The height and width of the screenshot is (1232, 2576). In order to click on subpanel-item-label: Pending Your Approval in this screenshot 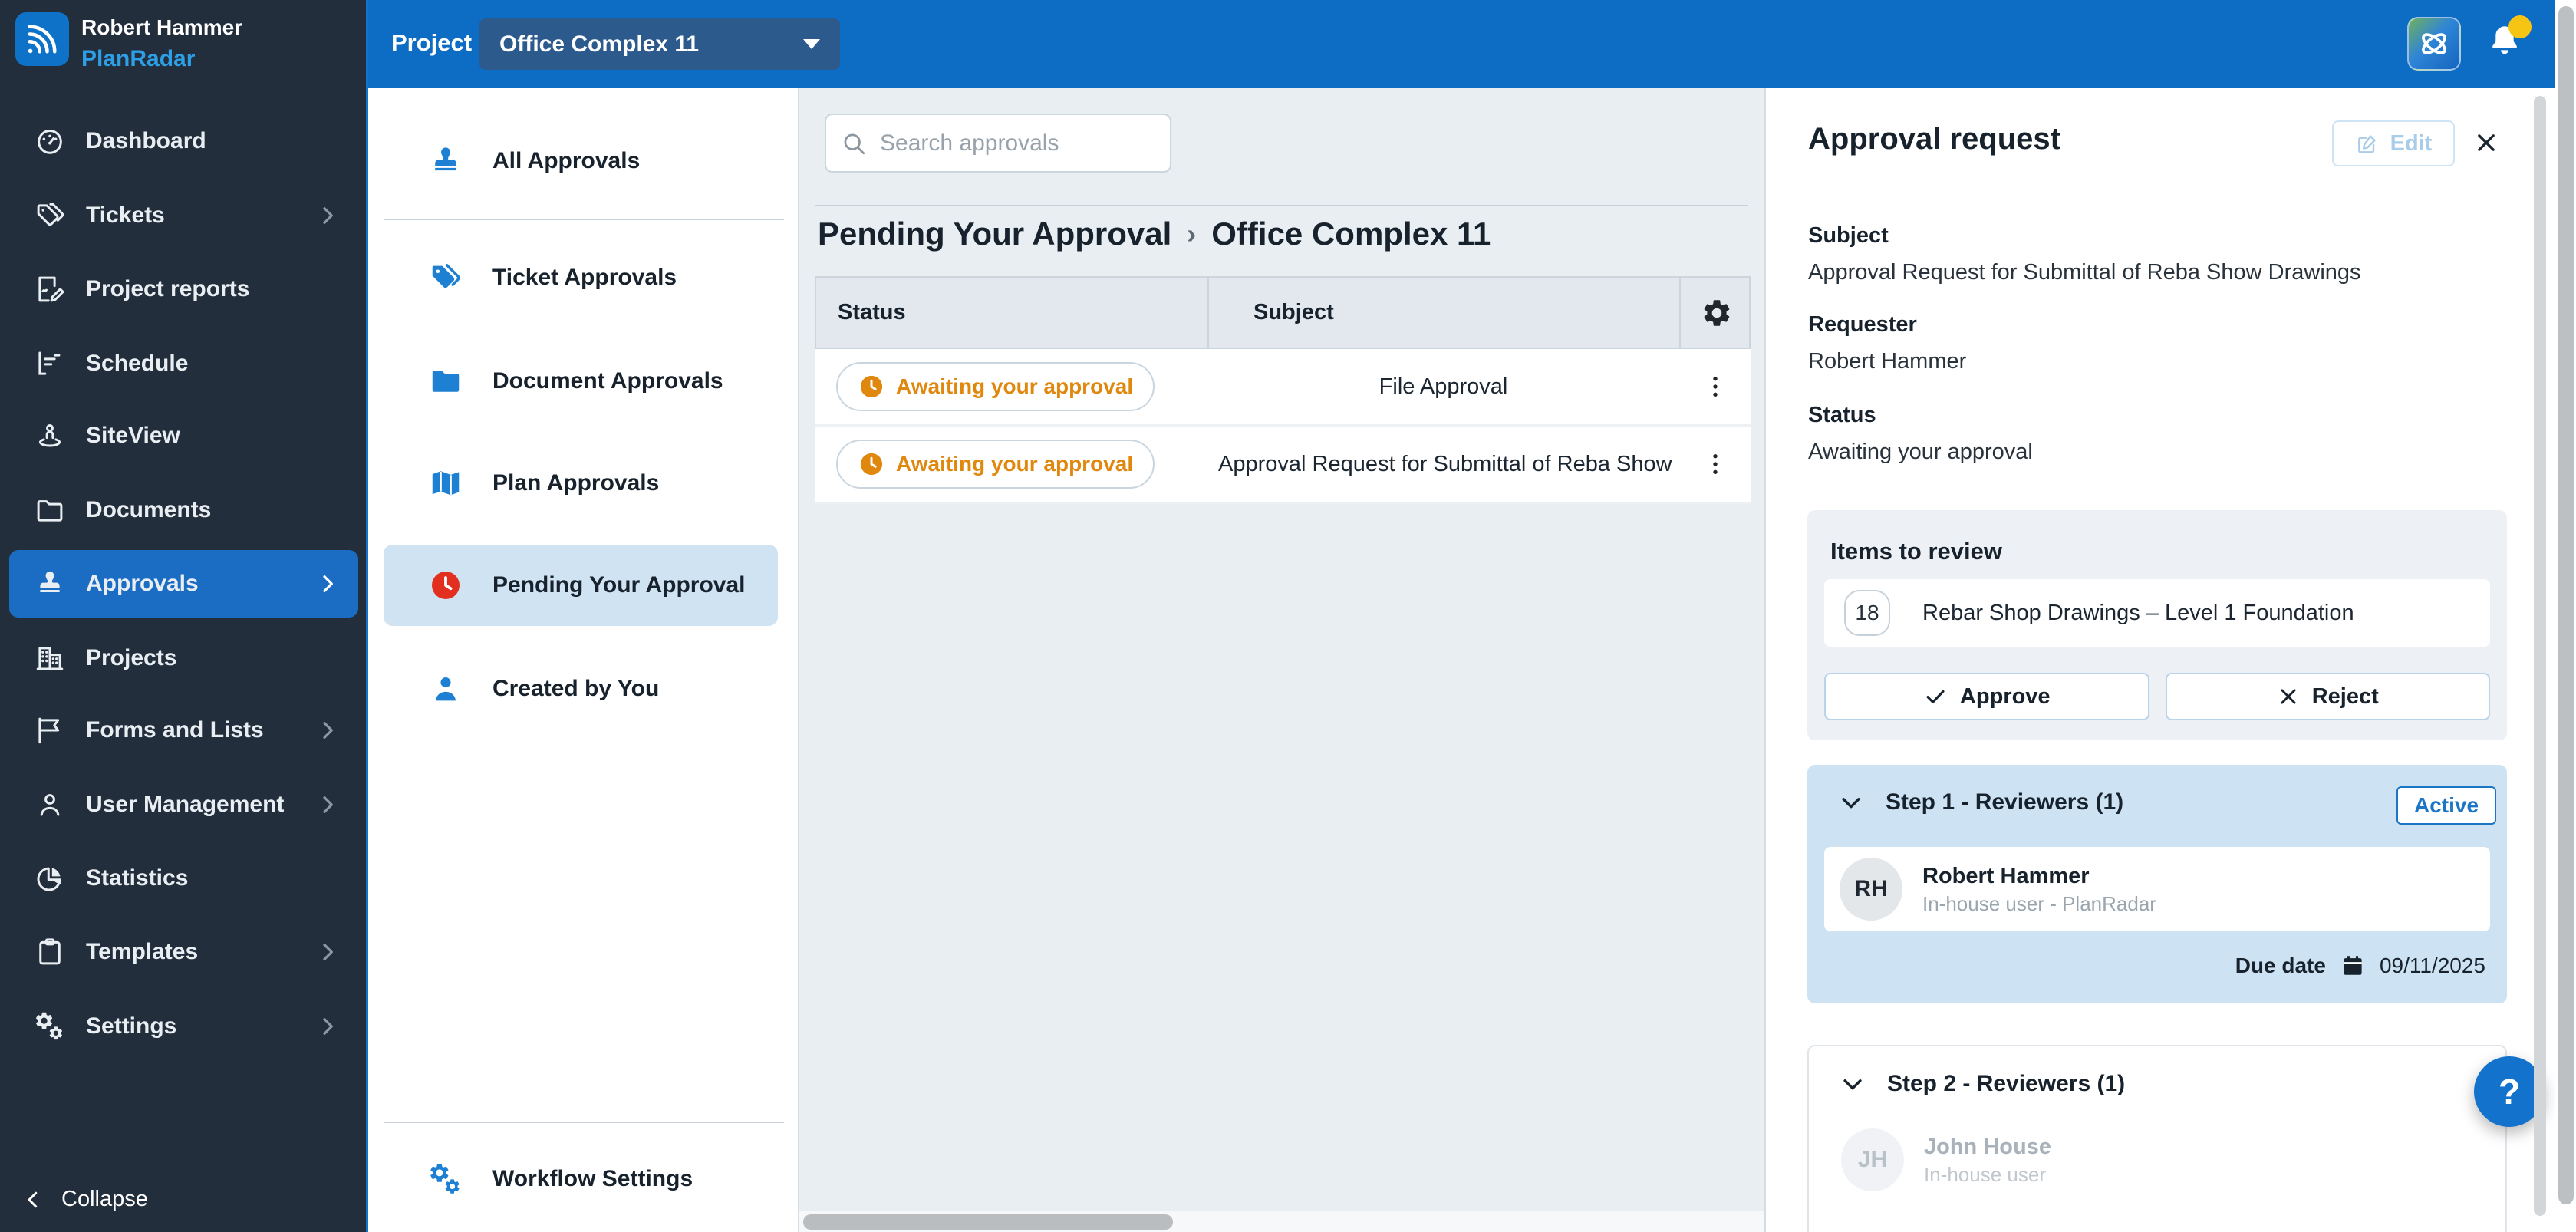, I will do `click(619, 585)`.